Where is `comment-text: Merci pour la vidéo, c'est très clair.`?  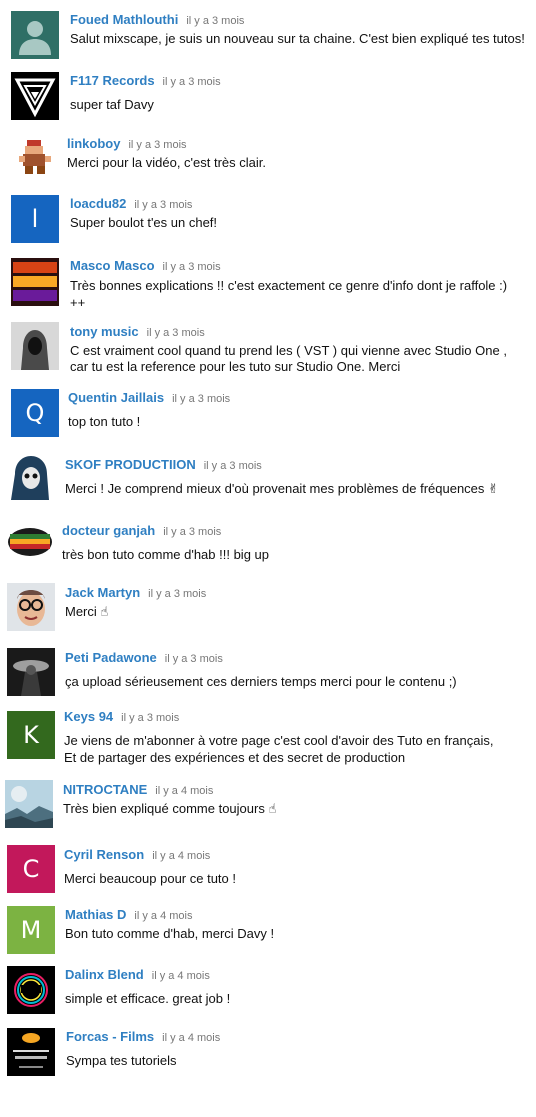 comment-text: Merci pour la vidéo, c'est très clair. is located at coordinates (166, 162).